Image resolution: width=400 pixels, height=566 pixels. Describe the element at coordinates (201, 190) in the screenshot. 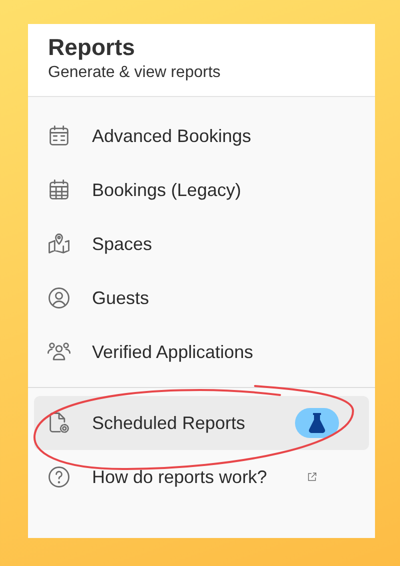

I see `menu-item: Bookings (Legacy)` at that location.